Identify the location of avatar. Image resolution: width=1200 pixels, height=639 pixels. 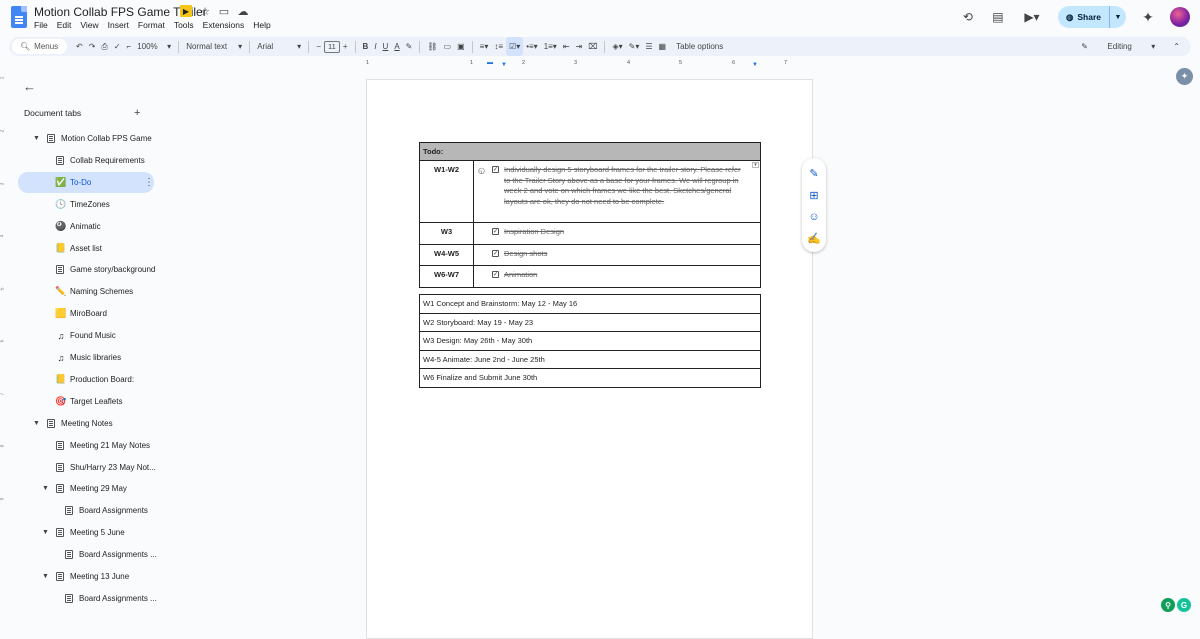
(1180, 17).